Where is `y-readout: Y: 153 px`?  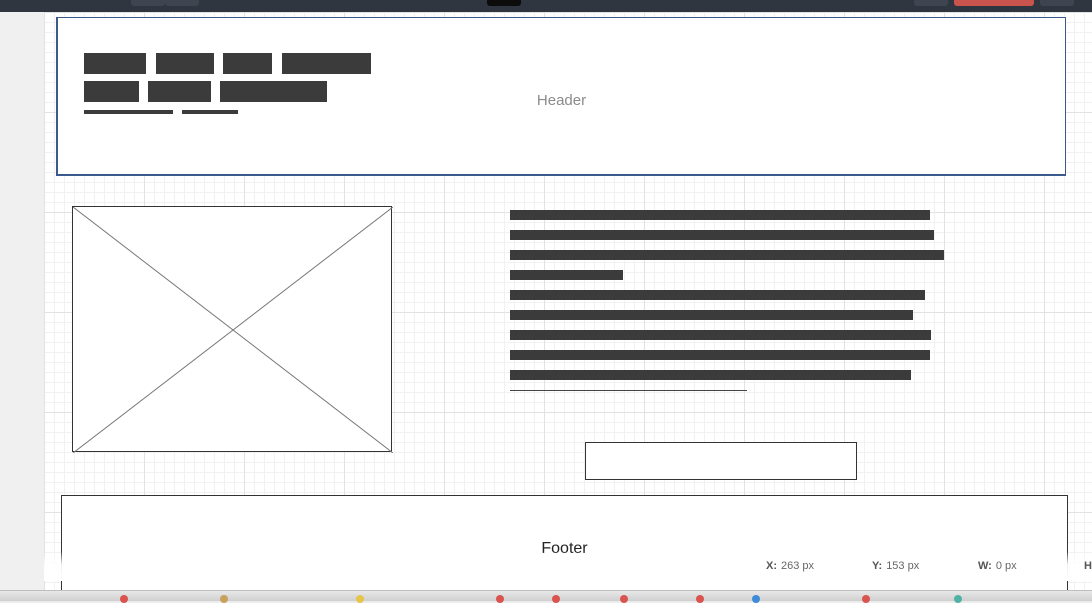
y-readout: Y: 153 px is located at coordinates (895, 566).